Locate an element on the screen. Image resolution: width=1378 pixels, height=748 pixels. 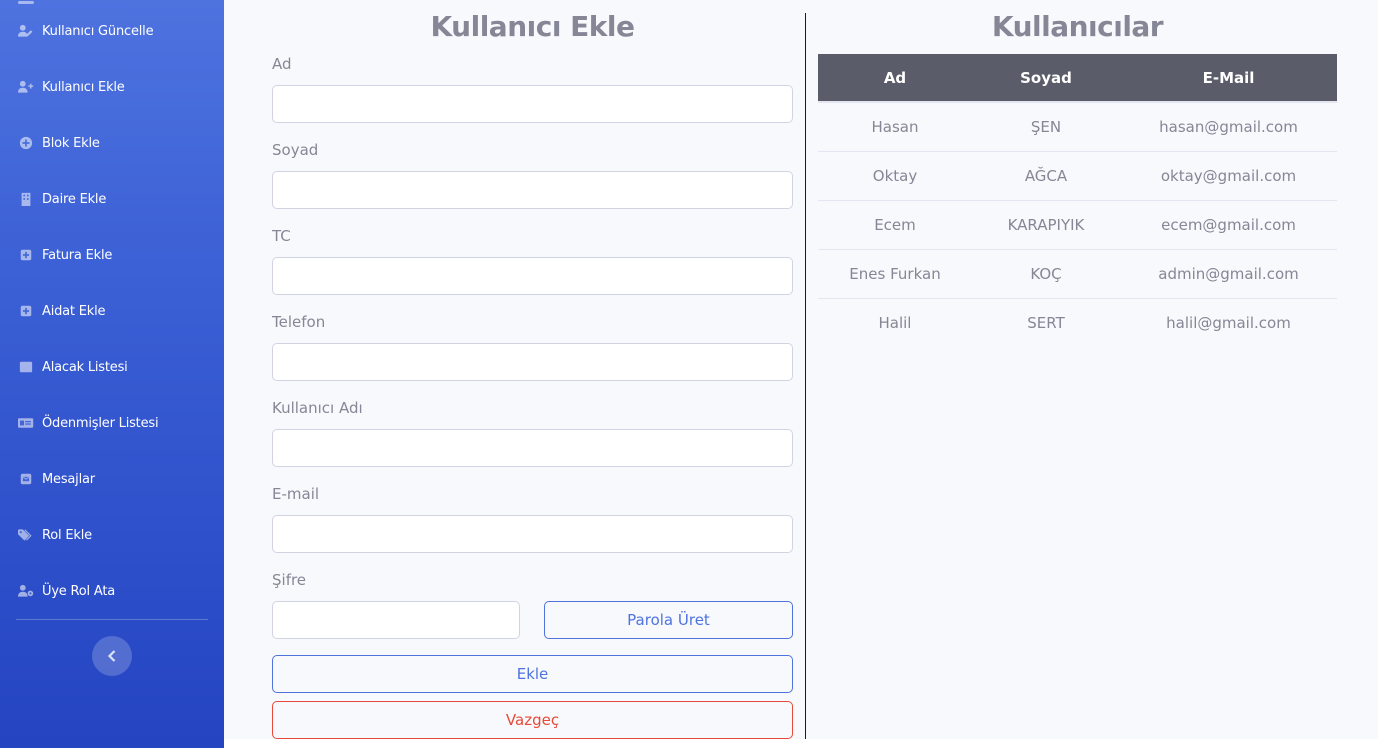
vertical-divider is located at coordinates (805, 376).